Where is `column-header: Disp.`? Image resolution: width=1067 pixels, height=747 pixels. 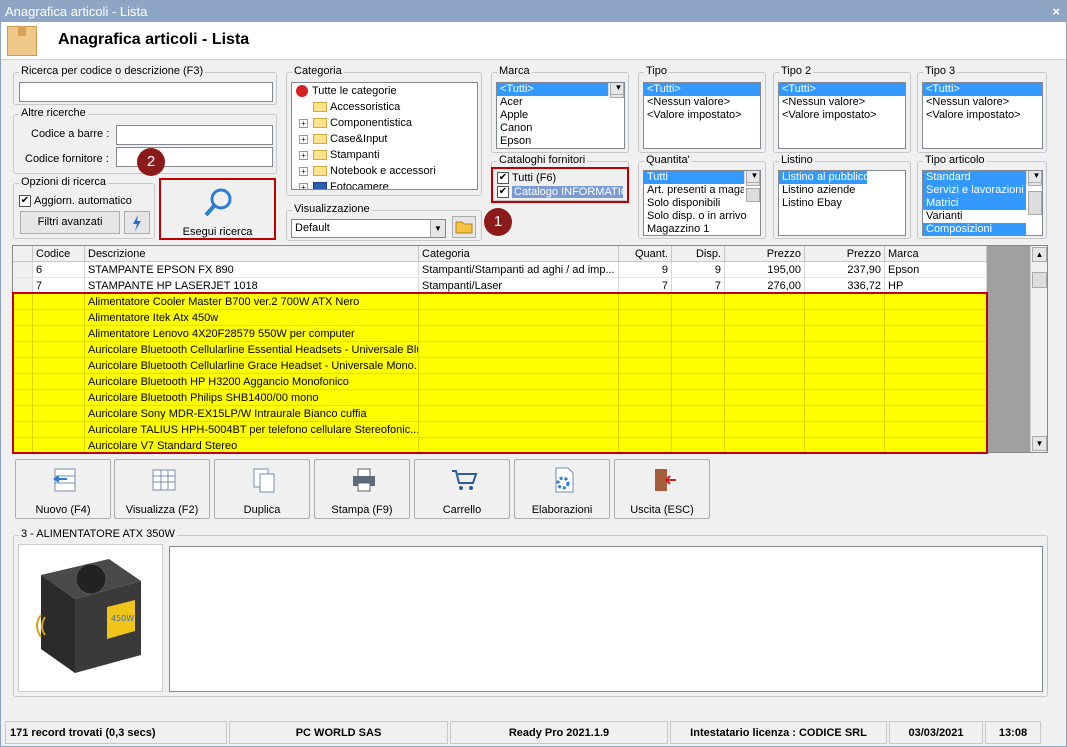
column-header: Disp. is located at coordinates (698, 254).